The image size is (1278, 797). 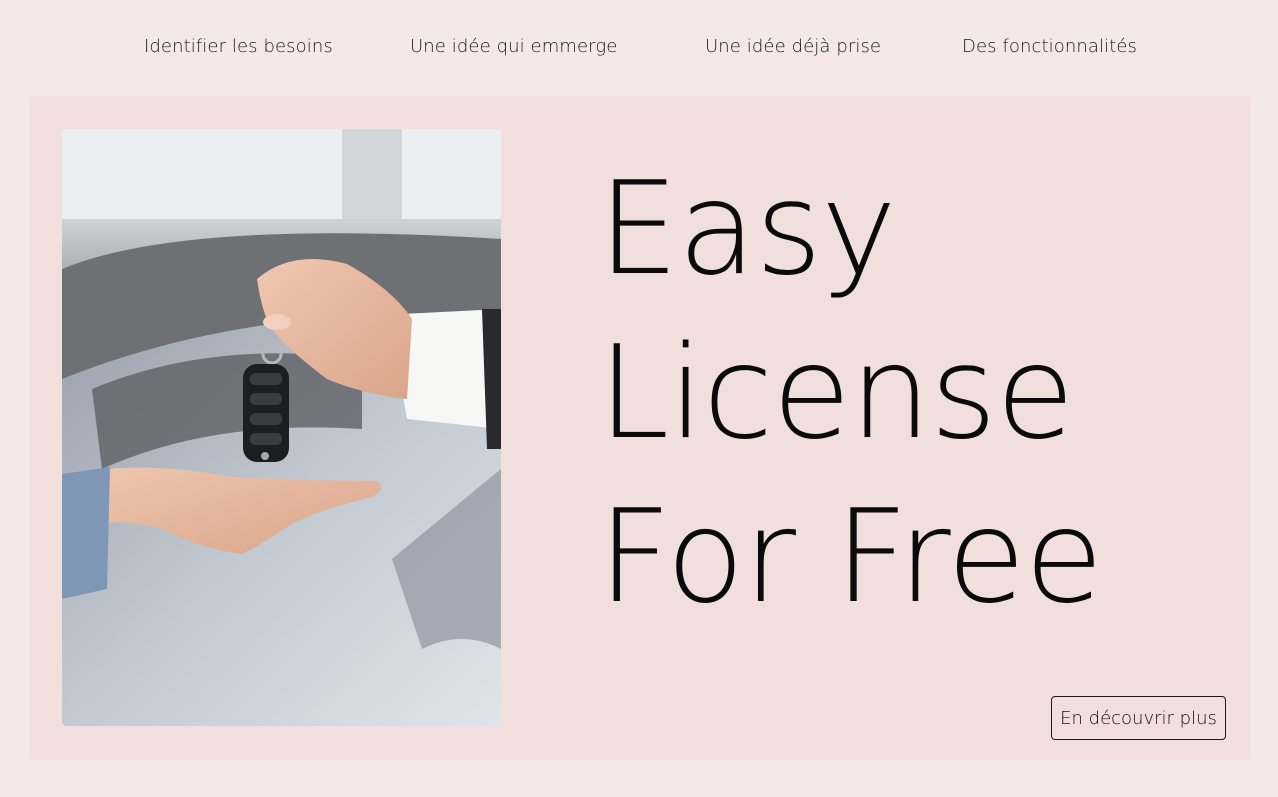 I want to click on nav-link-une-idee-qui-emmerge: Une idée qui emmerge, so click(x=513, y=46).